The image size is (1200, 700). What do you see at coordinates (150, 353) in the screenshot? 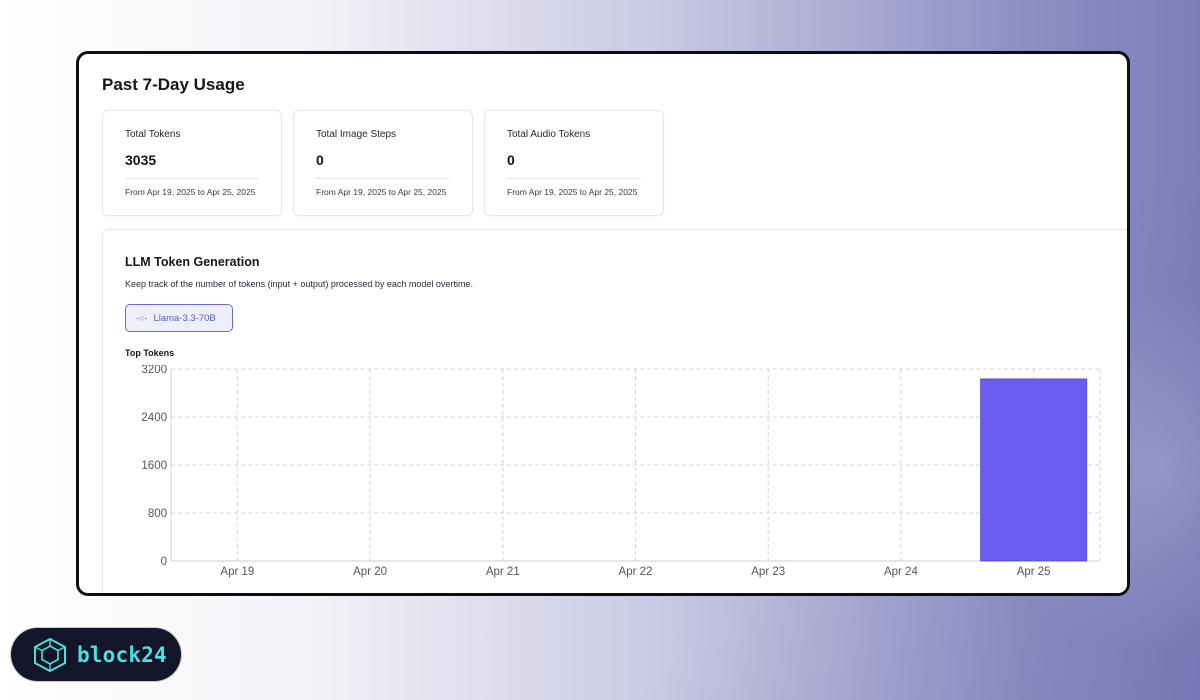
I see `top-tokens-label: Top Tokens` at bounding box center [150, 353].